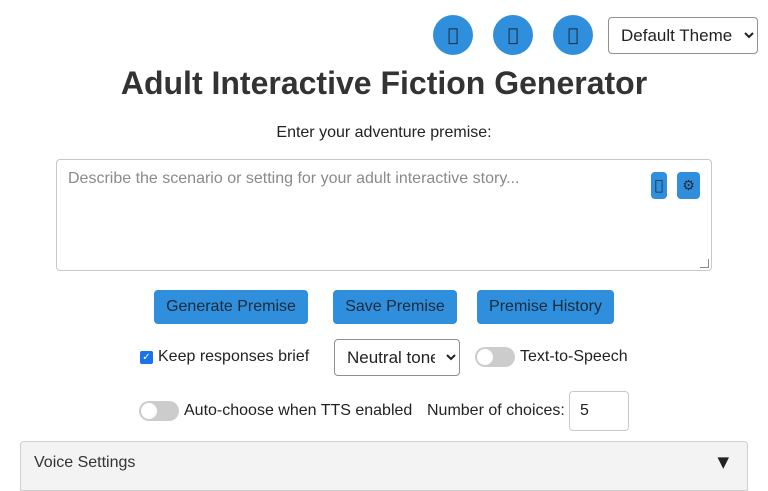  I want to click on autochoose-option: Auto-choose when TTS enabled, so click(275, 411).